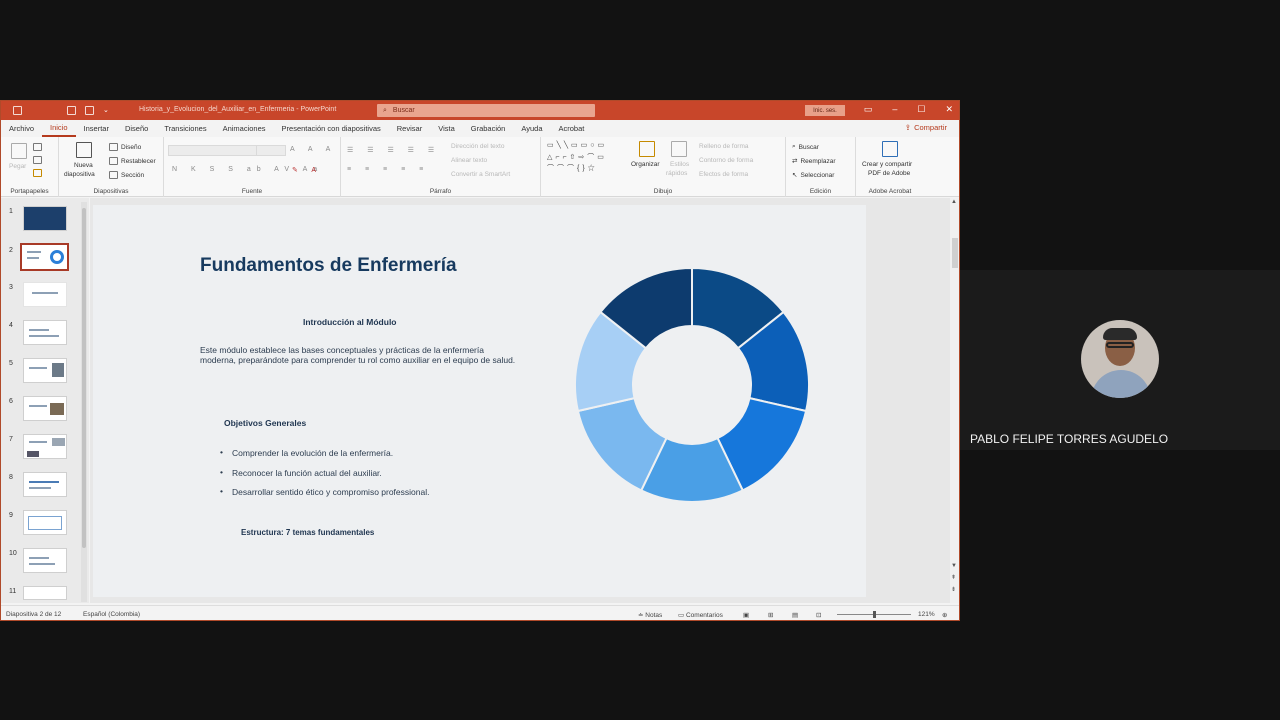 This screenshot has height=720, width=1280. I want to click on format-painter-icon, so click(37, 173).